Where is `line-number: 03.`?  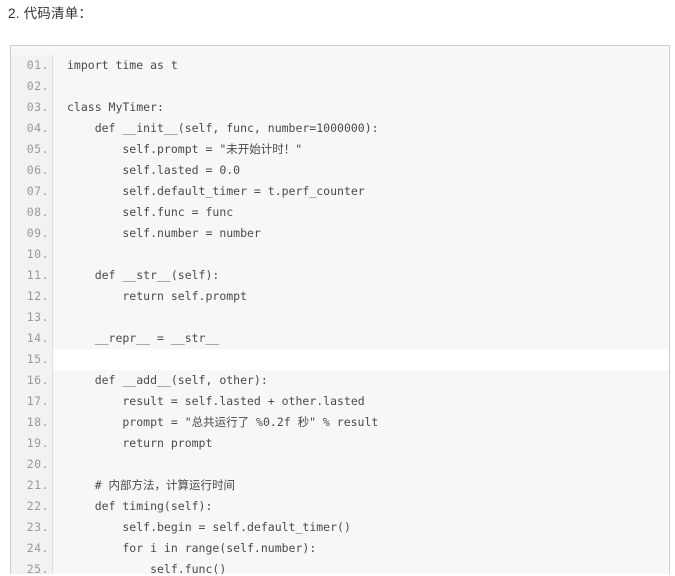 line-number: 03. is located at coordinates (32, 107).